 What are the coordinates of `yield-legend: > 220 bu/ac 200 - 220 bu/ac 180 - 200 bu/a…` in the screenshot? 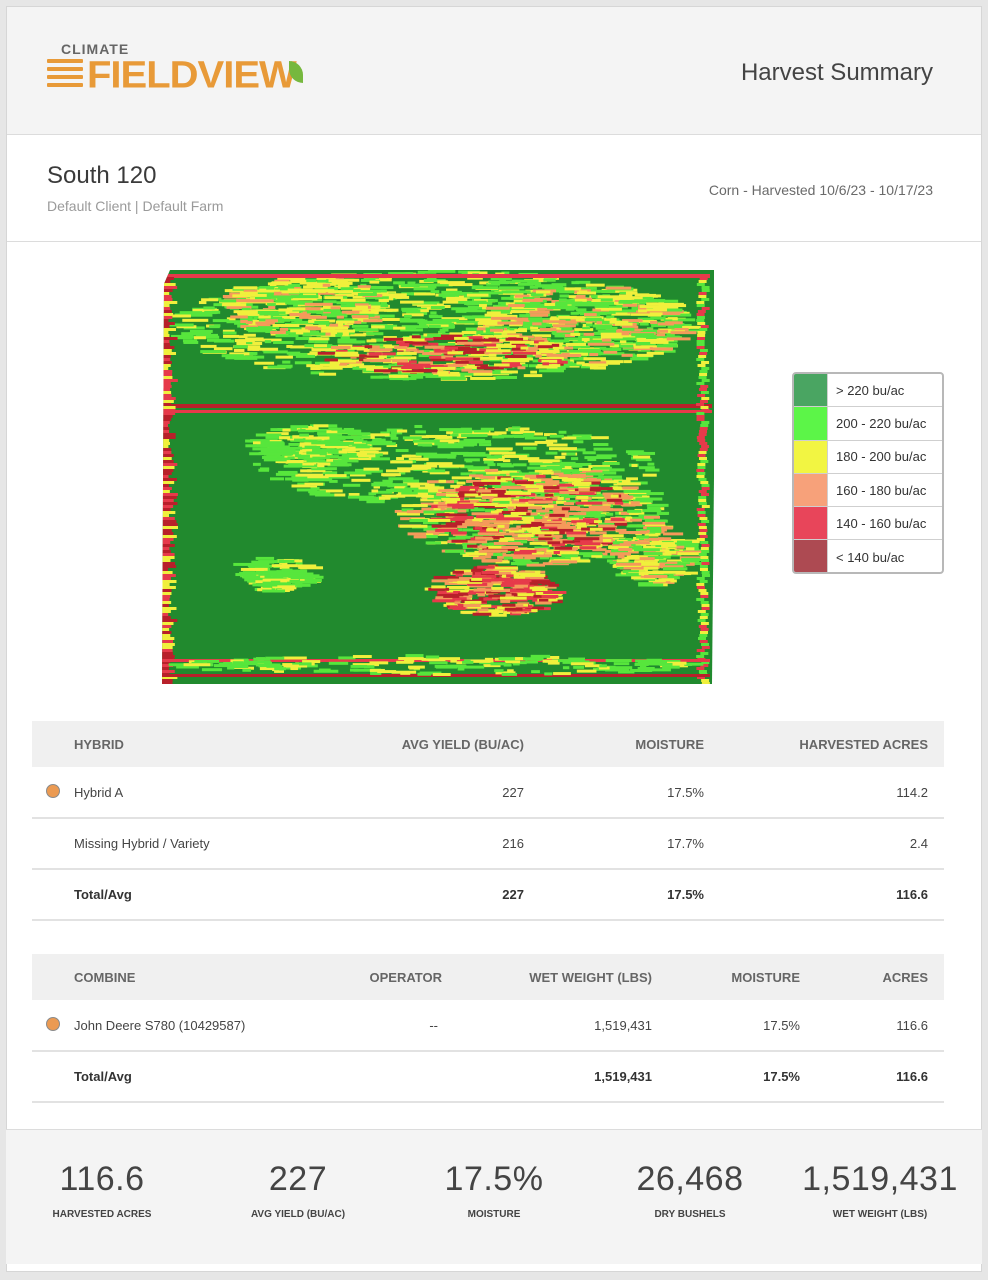 It's located at (868, 473).